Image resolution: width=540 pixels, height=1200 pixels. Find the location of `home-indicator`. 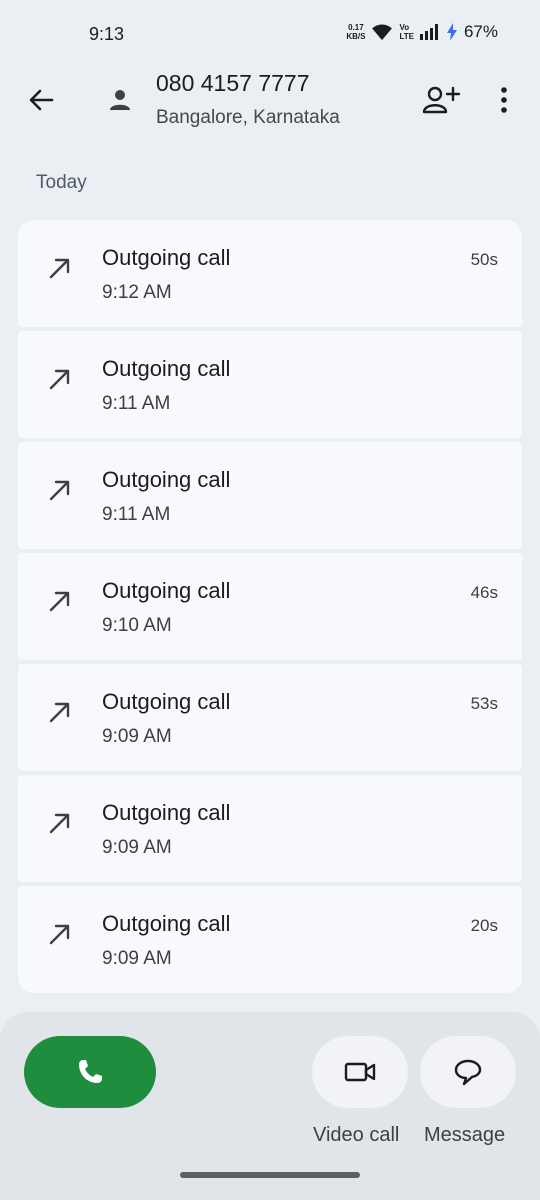

home-indicator is located at coordinates (270, 1175).